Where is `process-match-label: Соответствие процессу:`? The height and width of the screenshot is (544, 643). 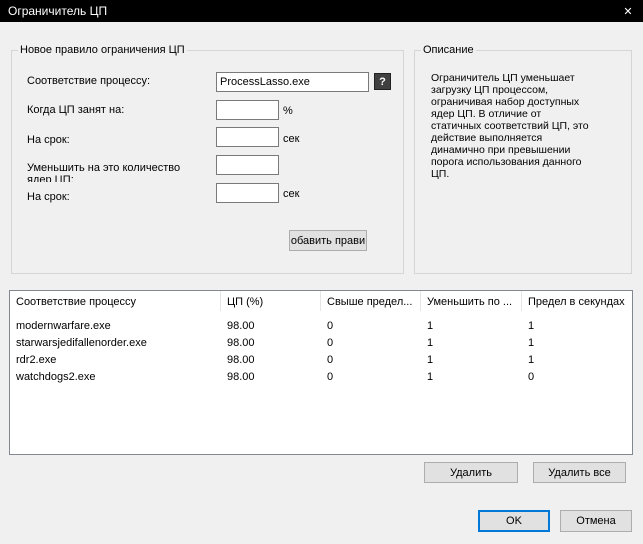
process-match-label: Соответствие процессу: is located at coordinates (89, 81).